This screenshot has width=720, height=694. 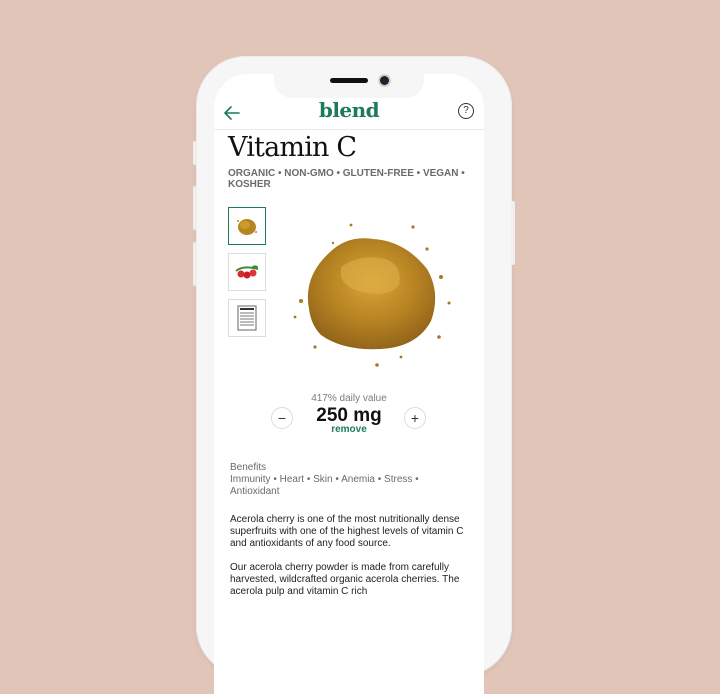 What do you see at coordinates (292, 147) in the screenshot?
I see `product-title: Vitamin C` at bounding box center [292, 147].